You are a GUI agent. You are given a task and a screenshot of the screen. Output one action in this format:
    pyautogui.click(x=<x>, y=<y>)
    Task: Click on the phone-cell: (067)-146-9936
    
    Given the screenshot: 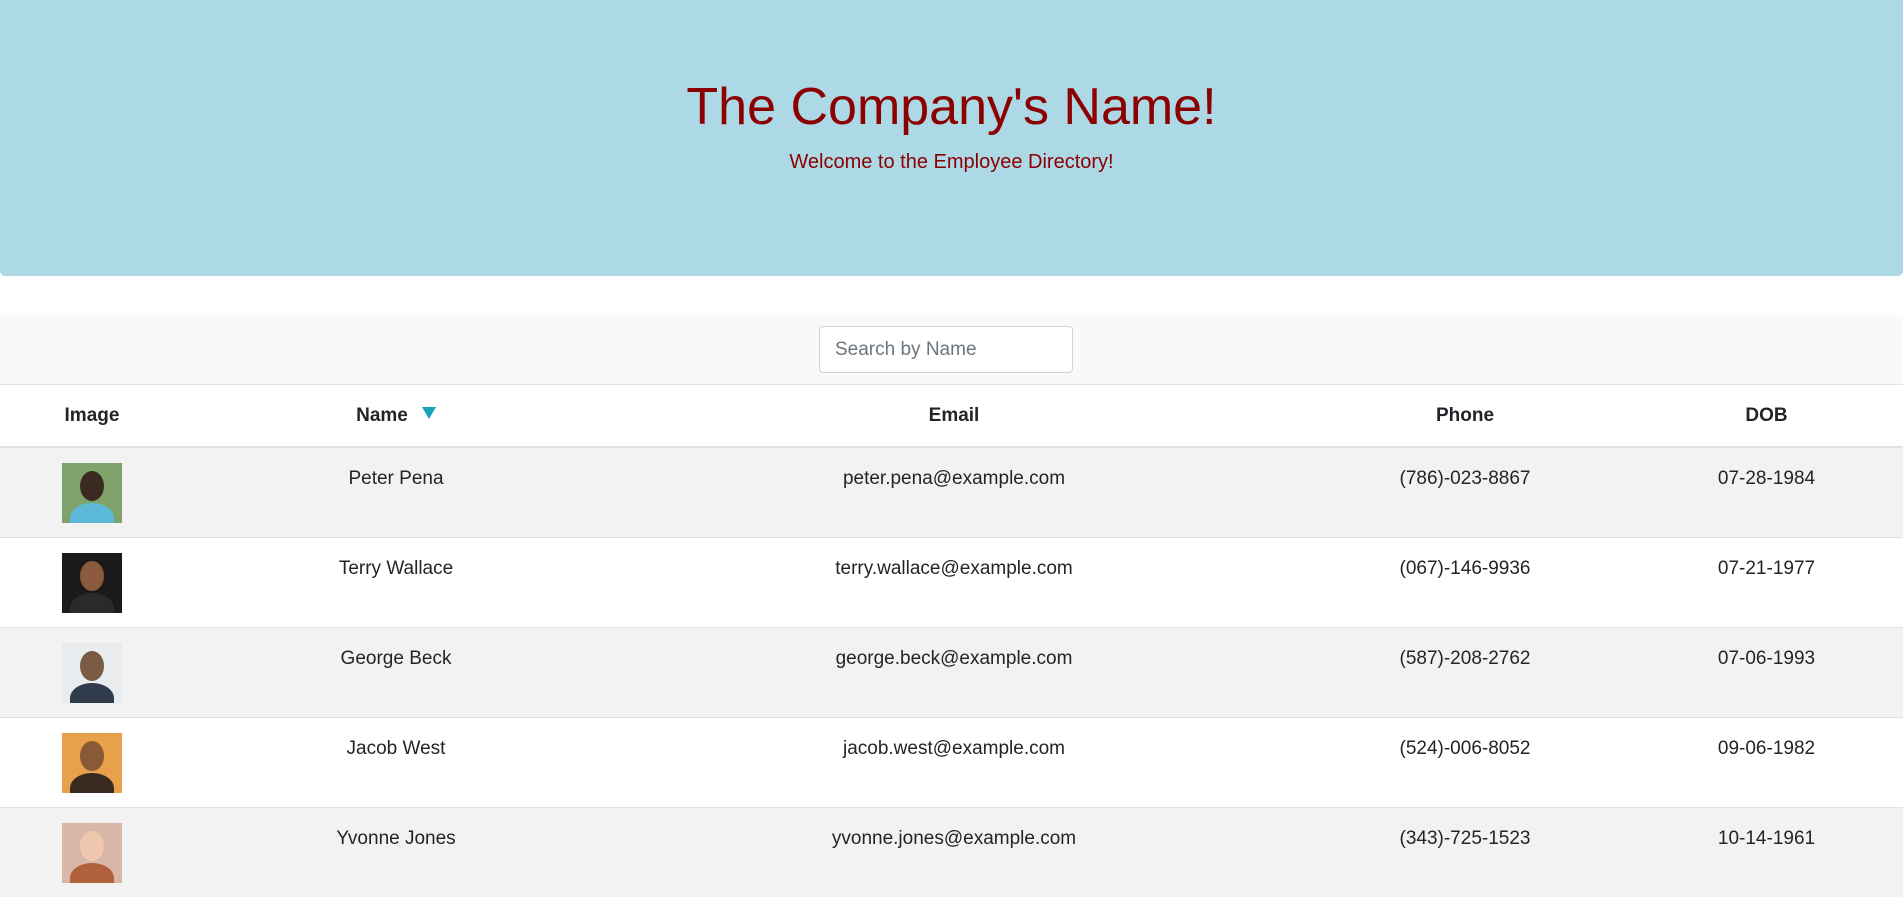 What is the action you would take?
    pyautogui.click(x=1465, y=581)
    